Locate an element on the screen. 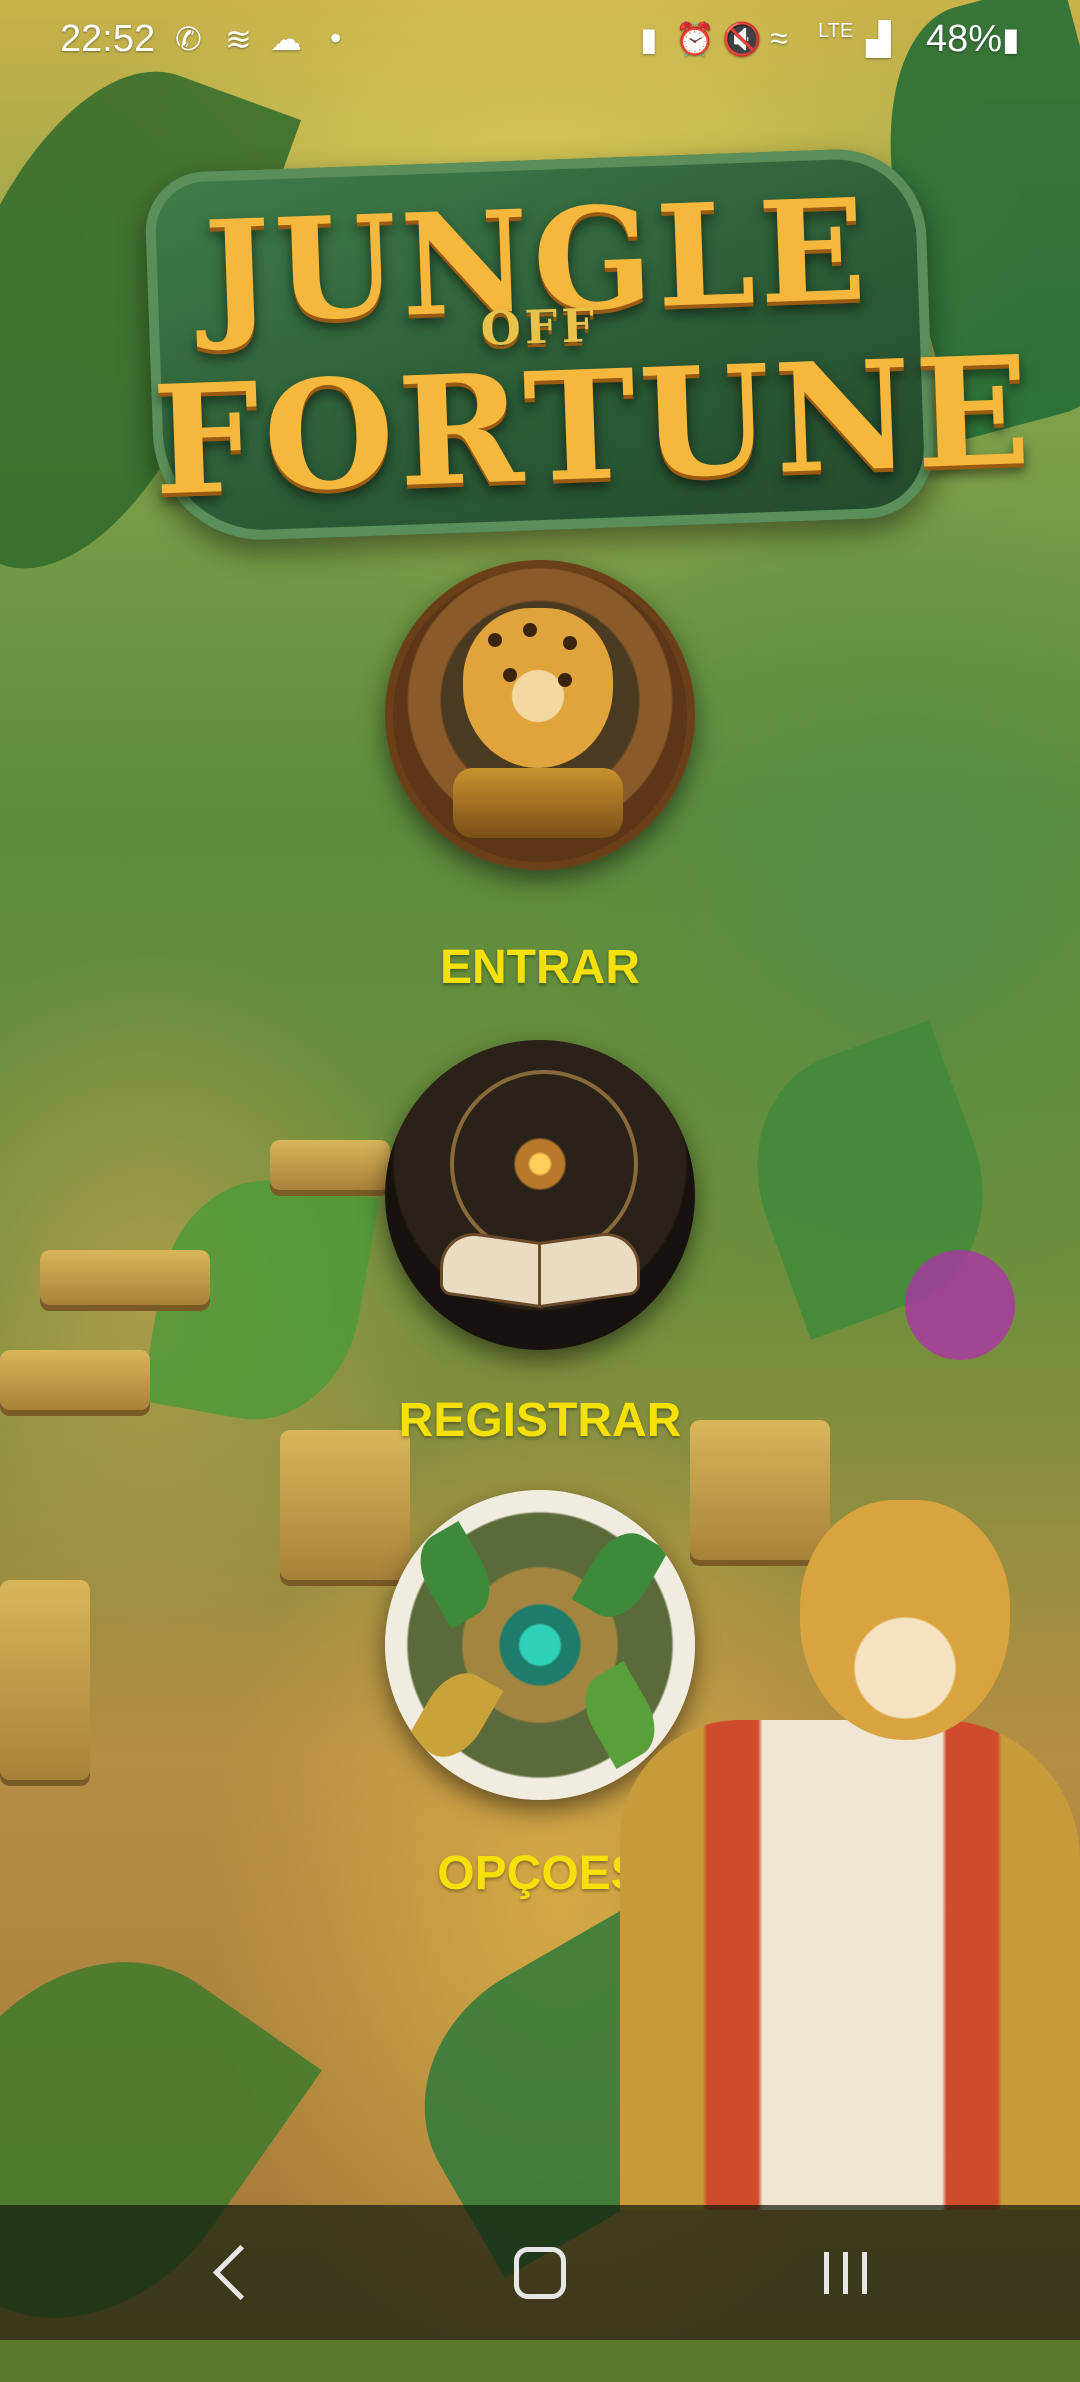 Image resolution: width=1080 pixels, height=2382 pixels. signal-wave-icon: ≋ is located at coordinates (238, 39).